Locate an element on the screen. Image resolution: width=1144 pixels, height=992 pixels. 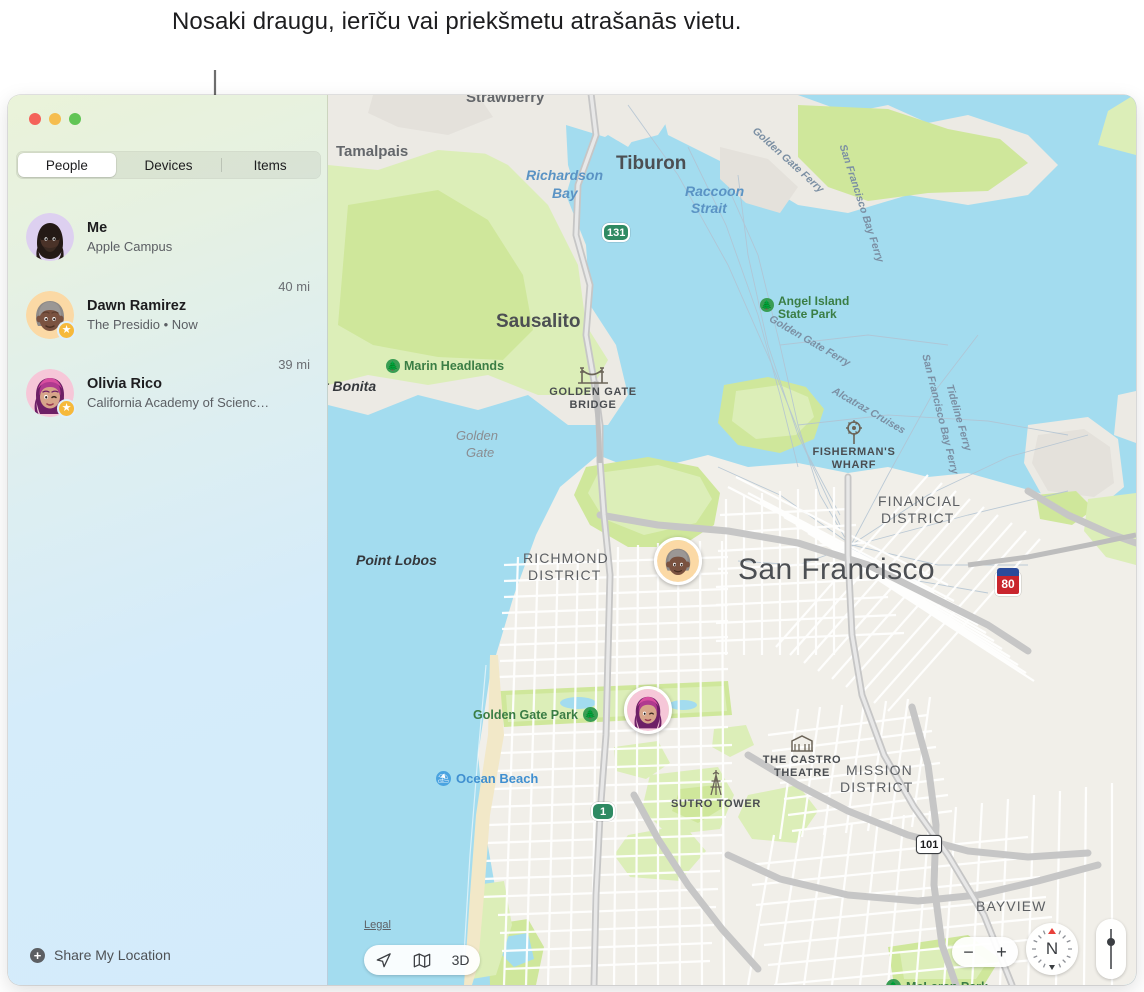
list-item-text: Me Apple Campus is located at coordinates (194, 237).